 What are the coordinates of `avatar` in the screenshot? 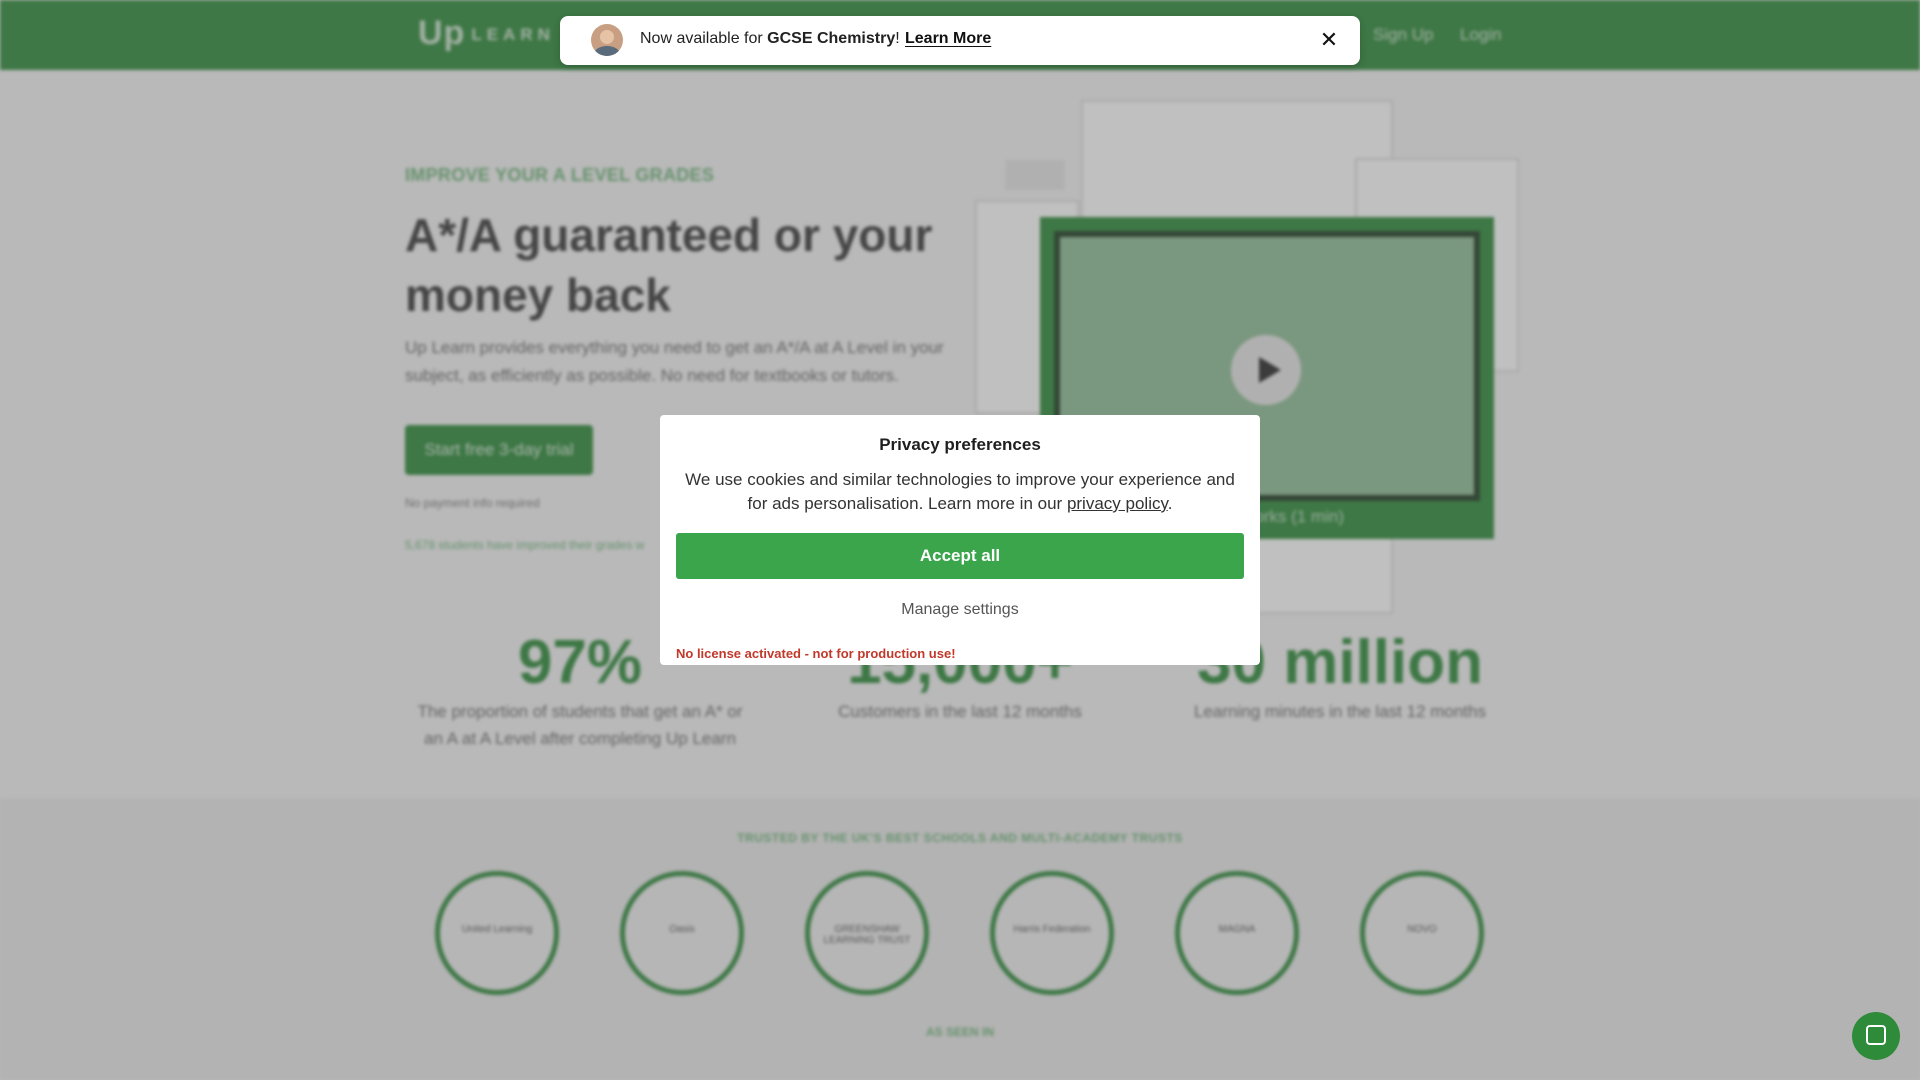 It's located at (607, 40).